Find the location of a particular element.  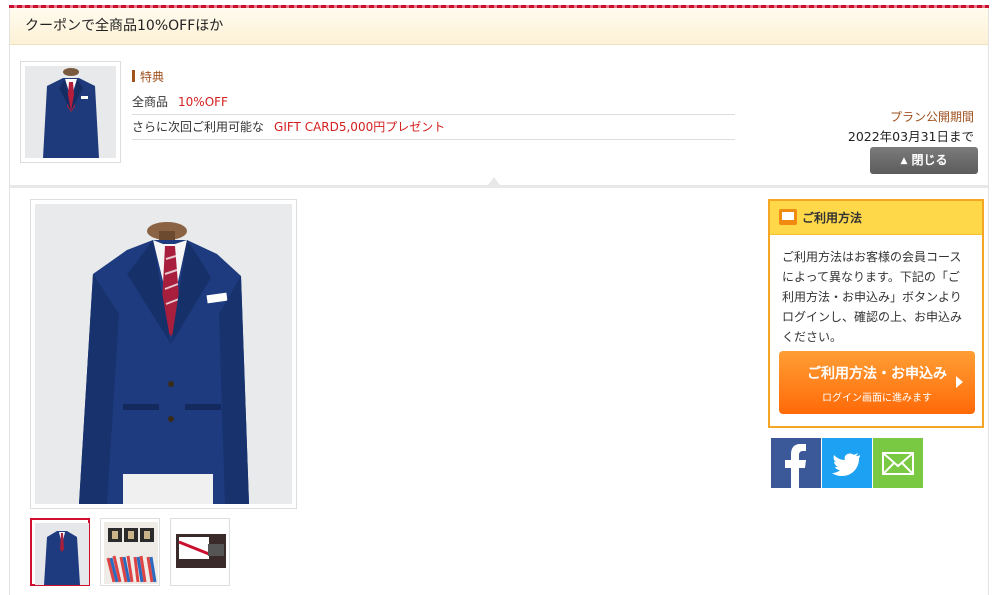

usage-header: ご利用方法 is located at coordinates (876, 218).